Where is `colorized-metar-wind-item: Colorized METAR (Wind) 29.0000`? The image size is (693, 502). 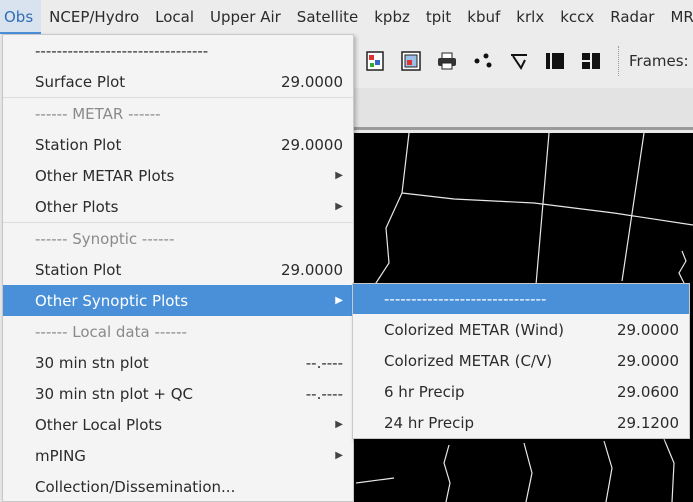 colorized-metar-wind-item: Colorized METAR (Wind) 29.0000 is located at coordinates (521, 330).